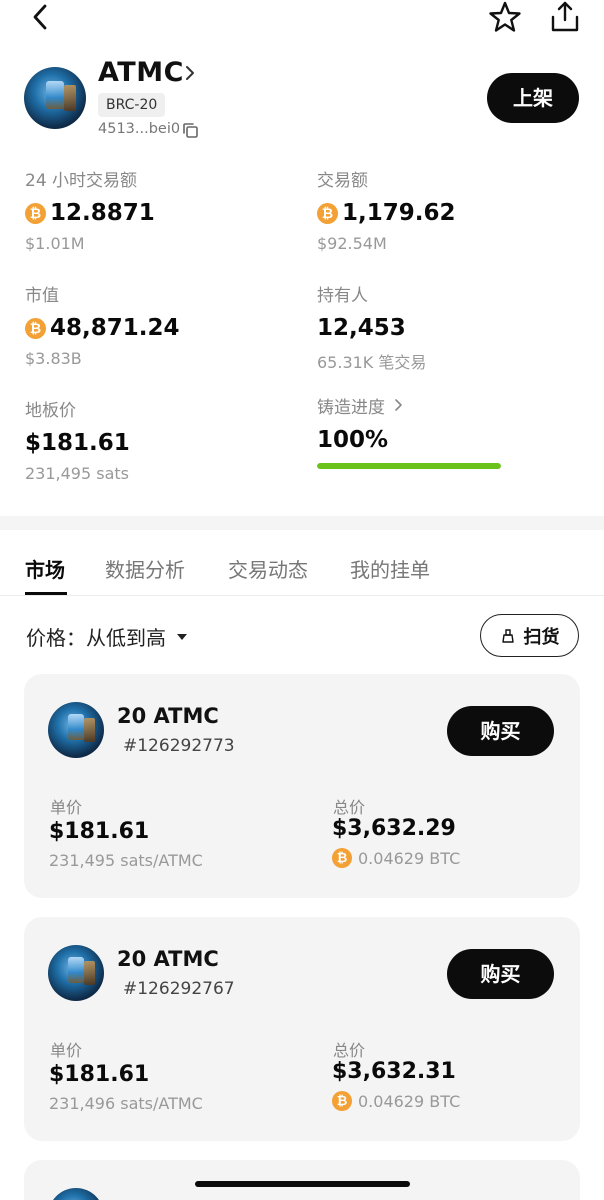 The image size is (604, 1200). What do you see at coordinates (302, 100) in the screenshot?
I see `token-header: ATMC BRC-20 4513...bei0 上架` at bounding box center [302, 100].